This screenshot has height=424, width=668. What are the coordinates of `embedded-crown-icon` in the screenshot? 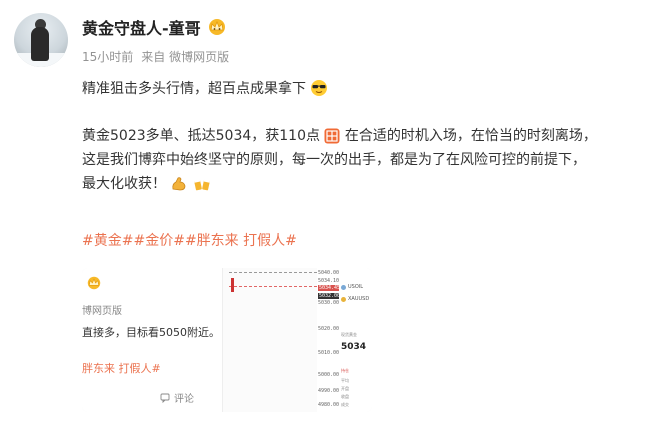 It's located at (94, 283).